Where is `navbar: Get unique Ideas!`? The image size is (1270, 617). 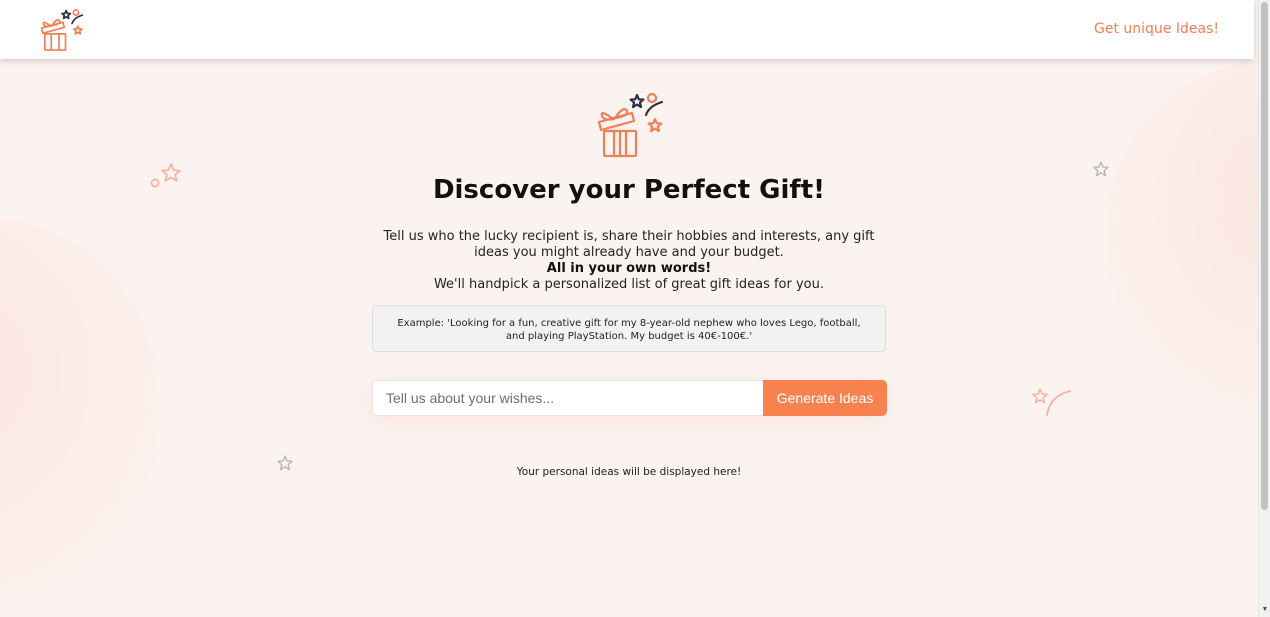 navbar: Get unique Ideas! is located at coordinates (627, 29).